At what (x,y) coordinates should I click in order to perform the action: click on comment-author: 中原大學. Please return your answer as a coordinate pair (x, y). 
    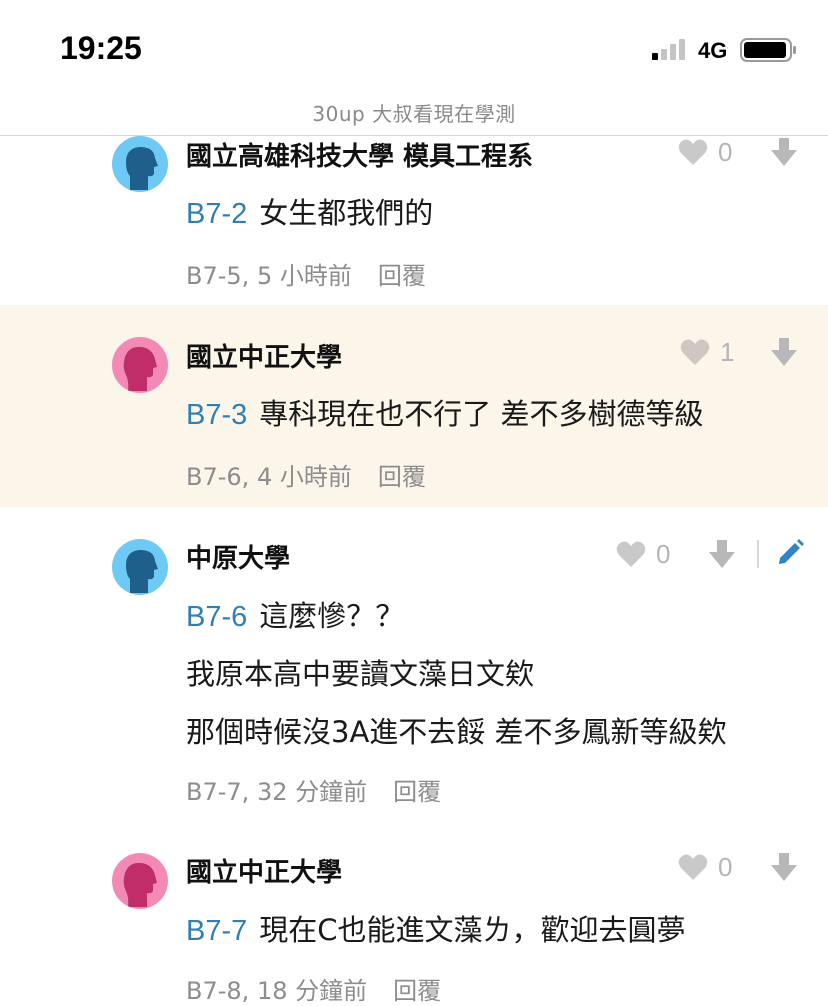
    Looking at the image, I should click on (238, 556).